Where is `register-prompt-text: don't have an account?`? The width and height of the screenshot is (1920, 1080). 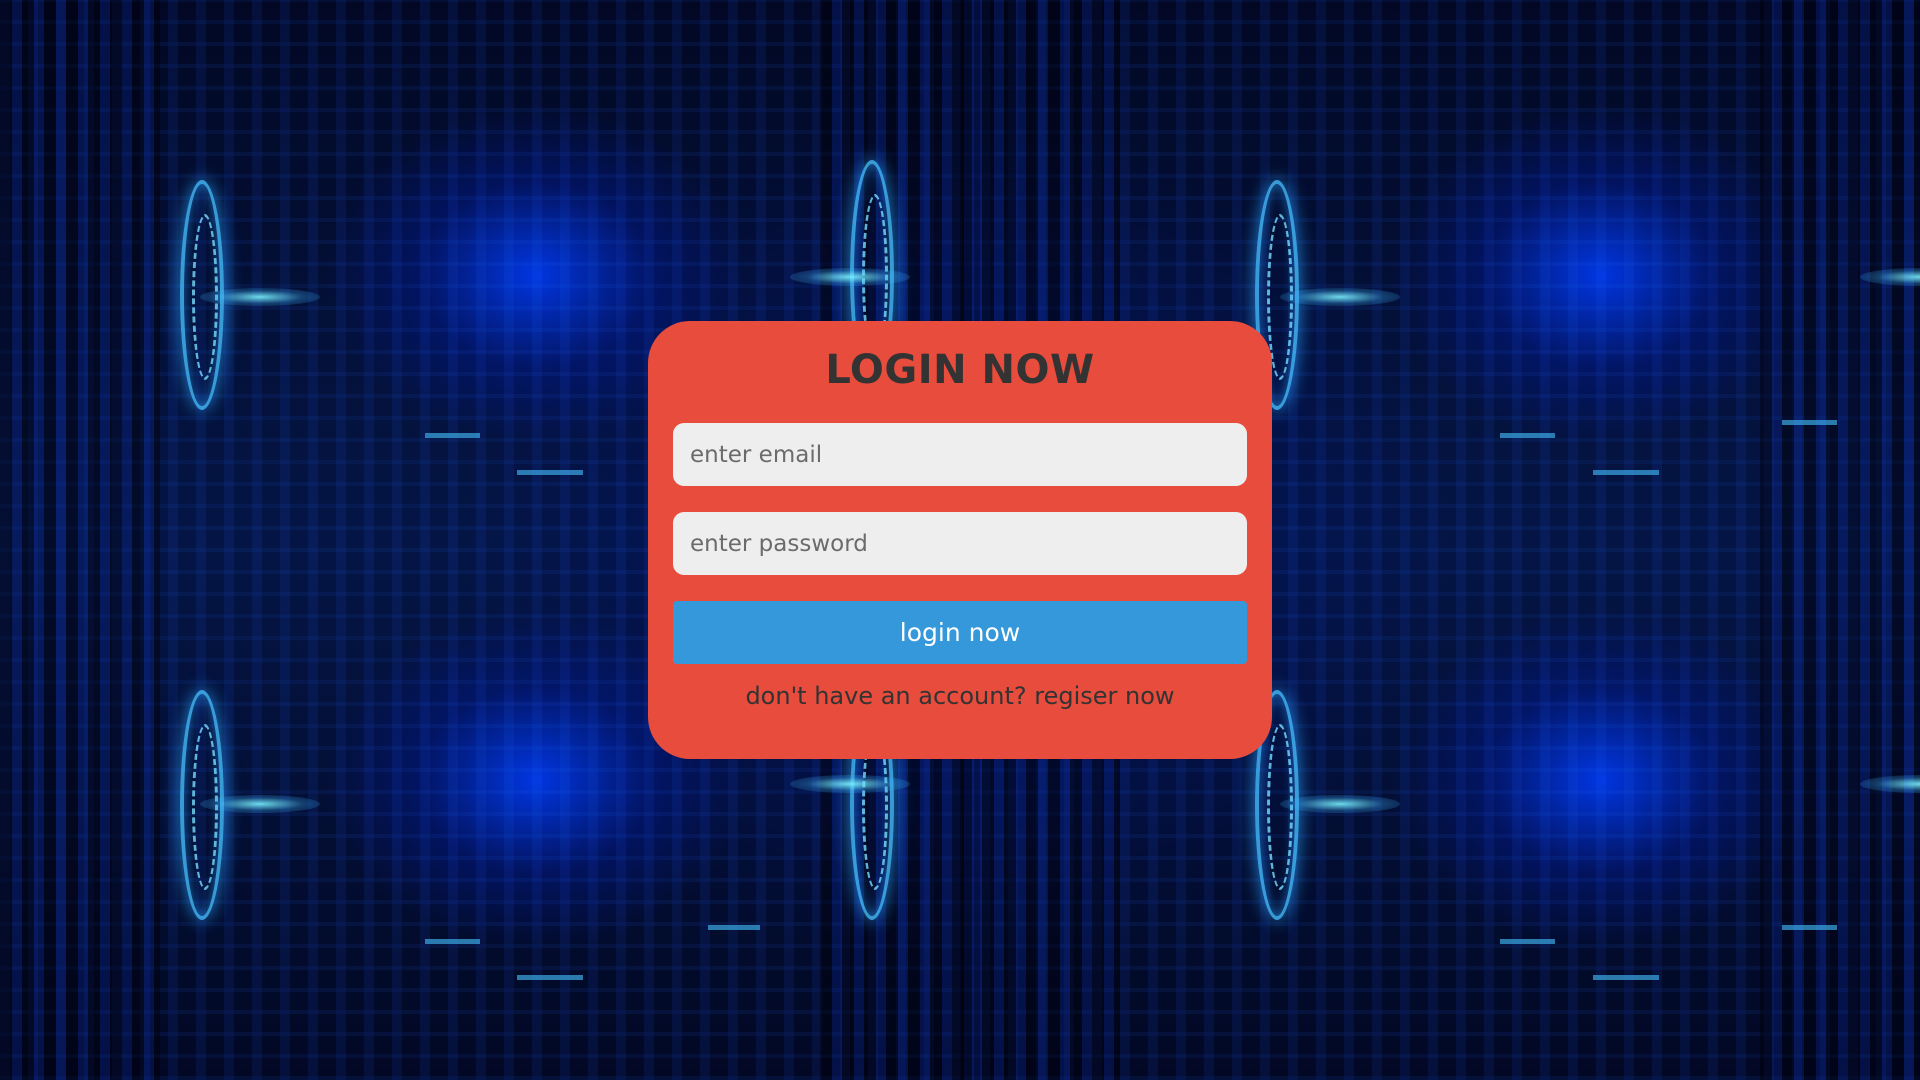
register-prompt-text: don't have an account? is located at coordinates (886, 696).